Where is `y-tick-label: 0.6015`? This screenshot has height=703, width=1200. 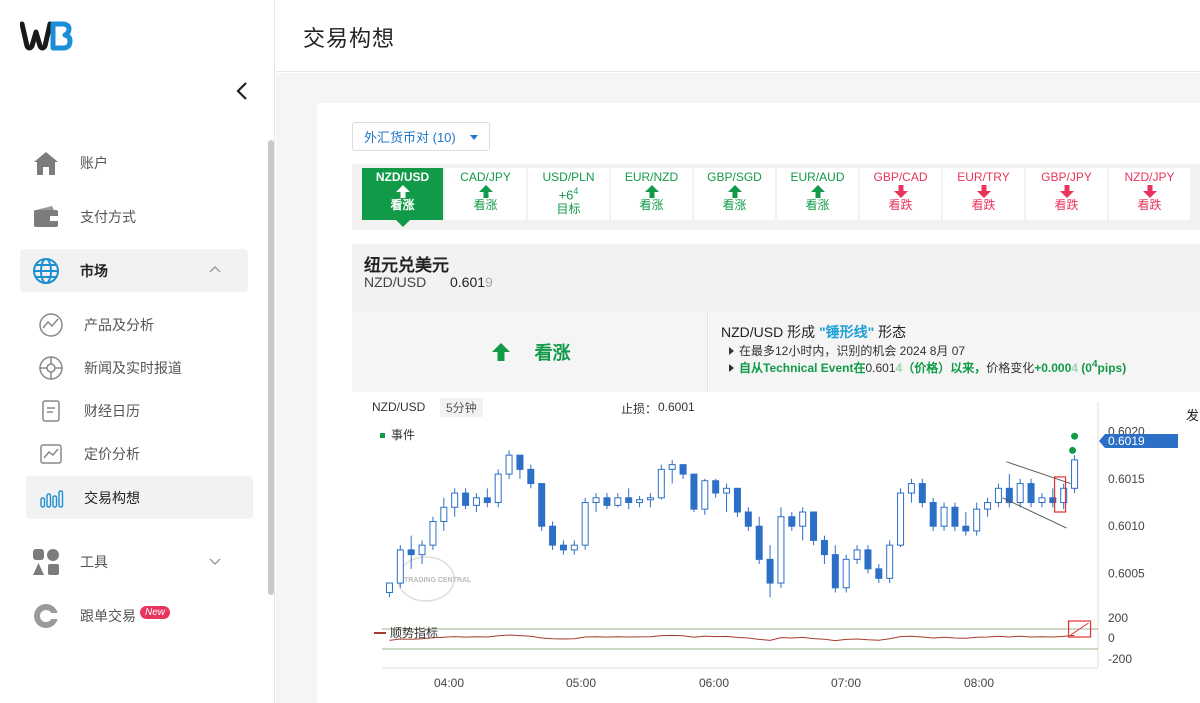 y-tick-label: 0.6015 is located at coordinates (1126, 479).